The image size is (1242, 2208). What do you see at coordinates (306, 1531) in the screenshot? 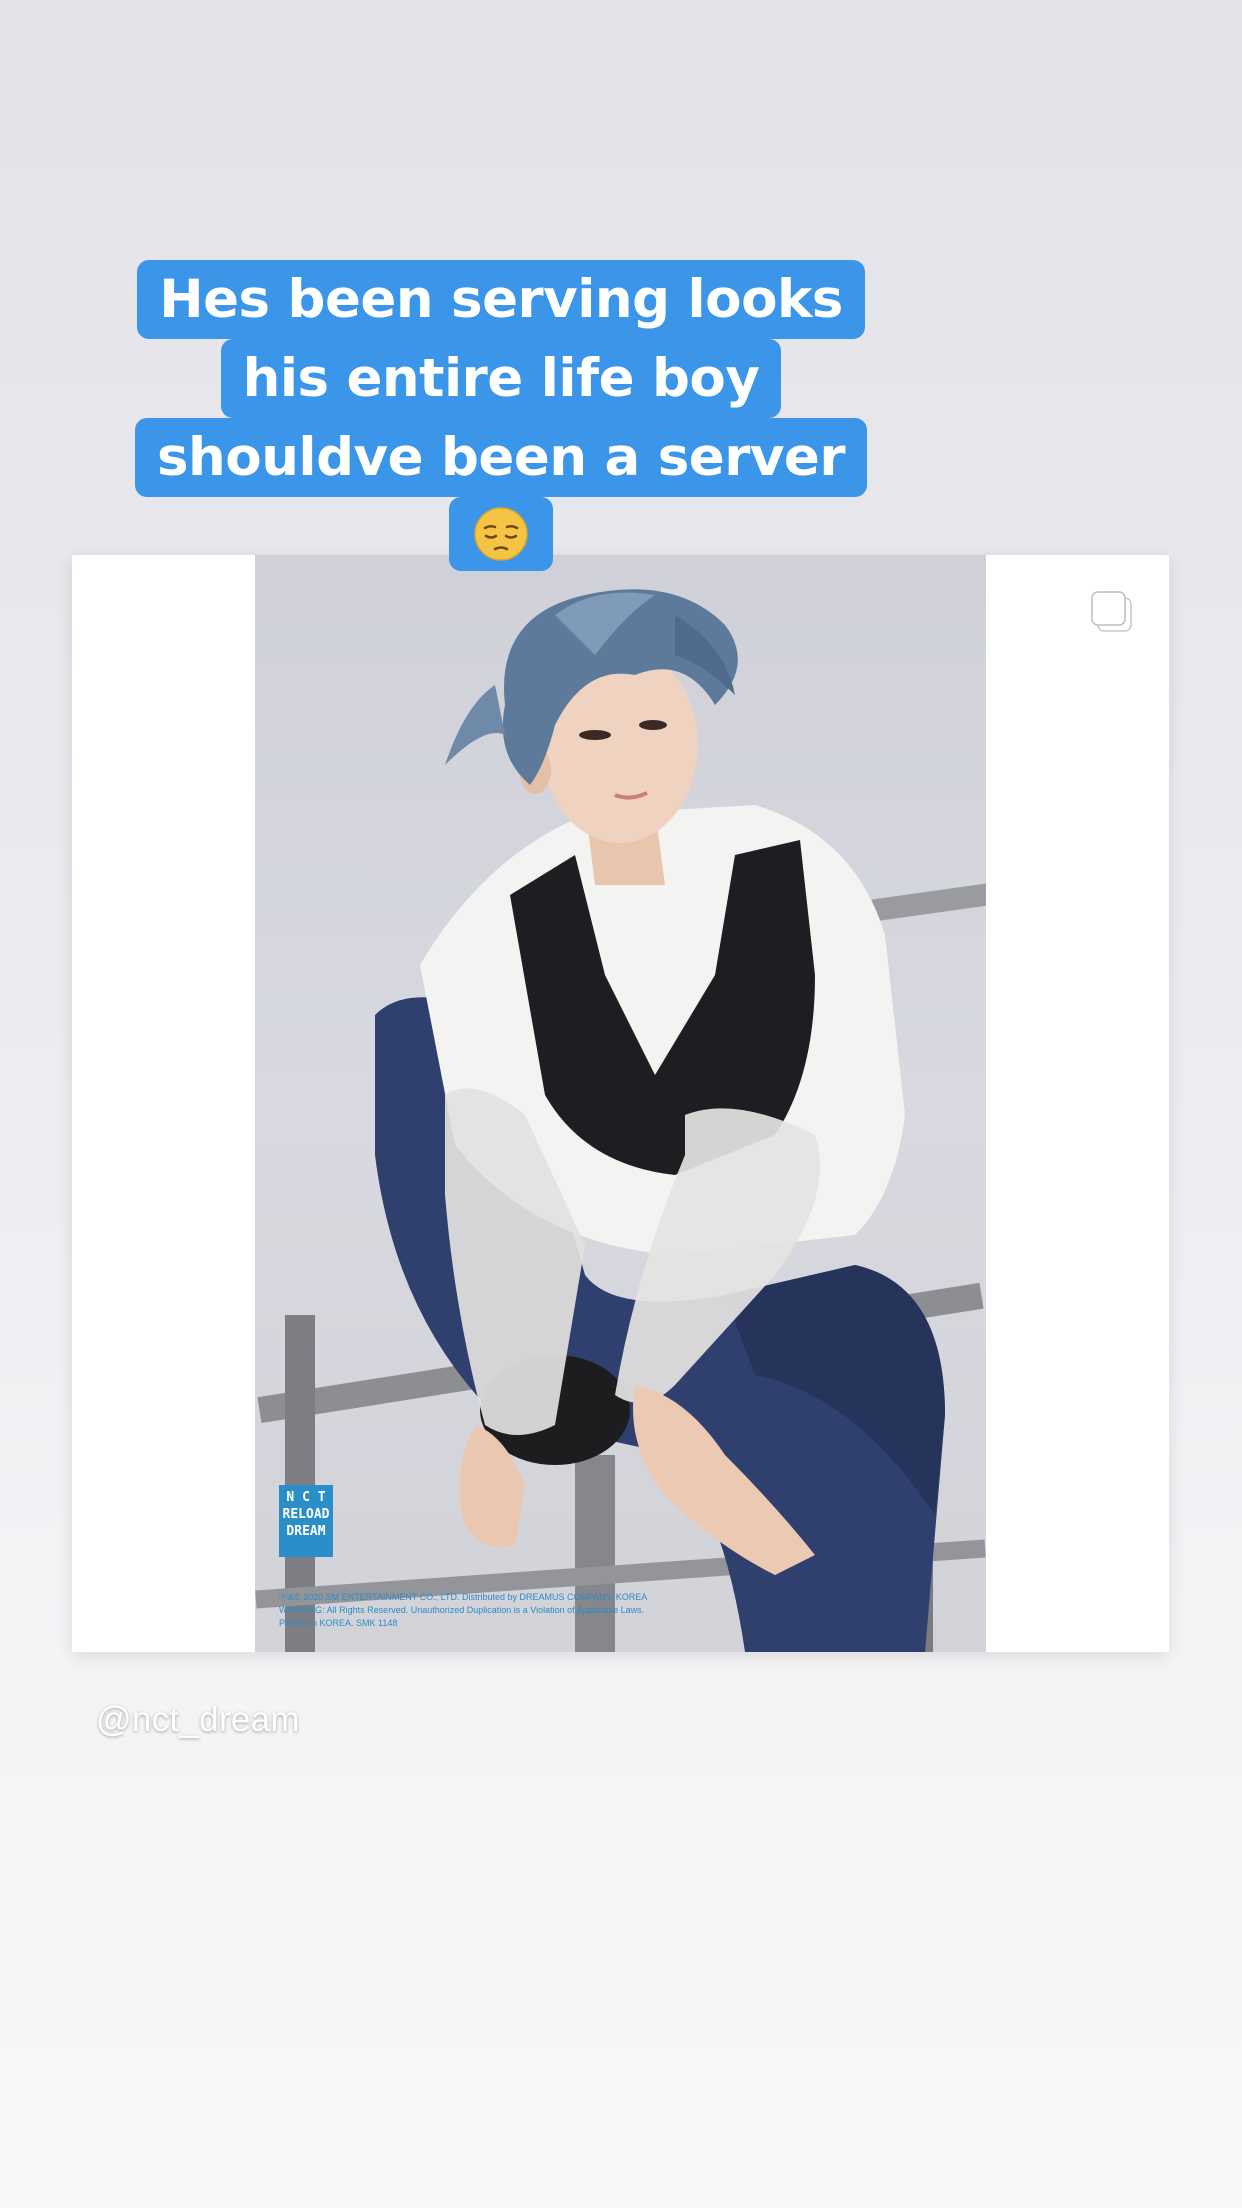
I see `album-logo-line: DREAM` at bounding box center [306, 1531].